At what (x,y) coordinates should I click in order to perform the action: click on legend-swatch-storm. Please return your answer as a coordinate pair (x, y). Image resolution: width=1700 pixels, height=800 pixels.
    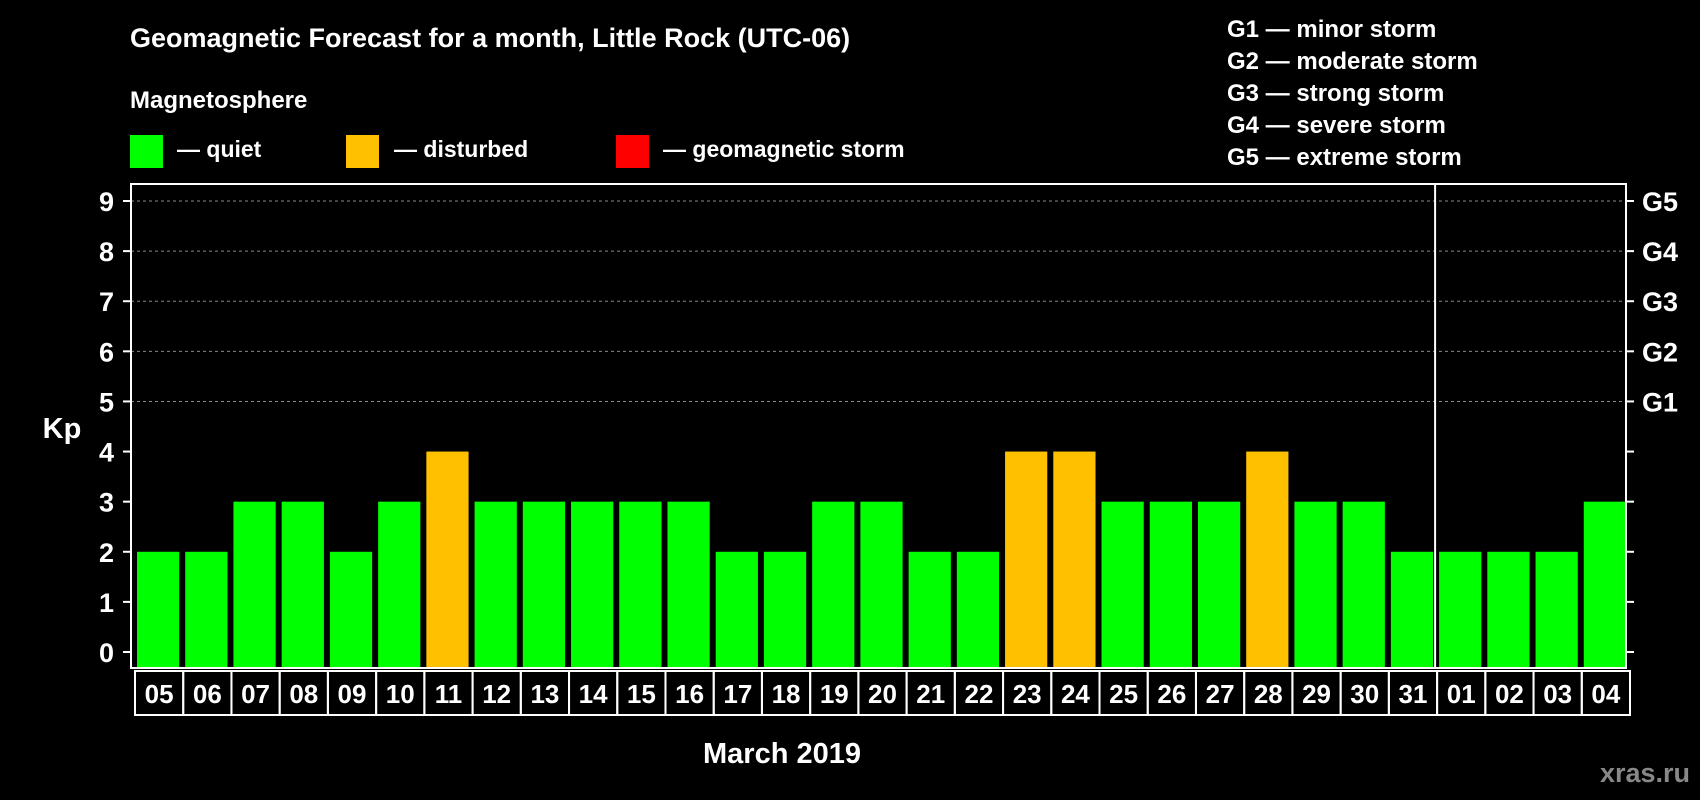
    Looking at the image, I should click on (632, 151).